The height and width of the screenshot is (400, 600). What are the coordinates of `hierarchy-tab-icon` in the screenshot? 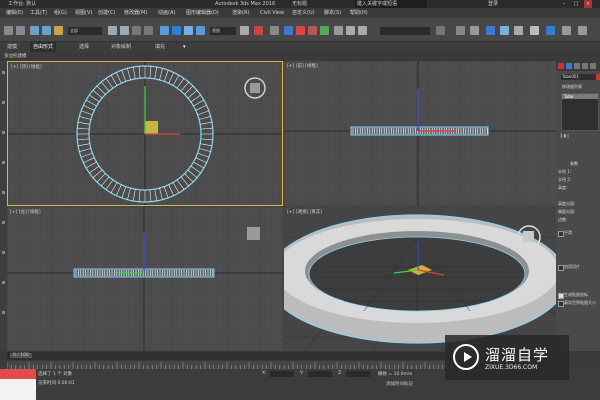 It's located at (577, 66).